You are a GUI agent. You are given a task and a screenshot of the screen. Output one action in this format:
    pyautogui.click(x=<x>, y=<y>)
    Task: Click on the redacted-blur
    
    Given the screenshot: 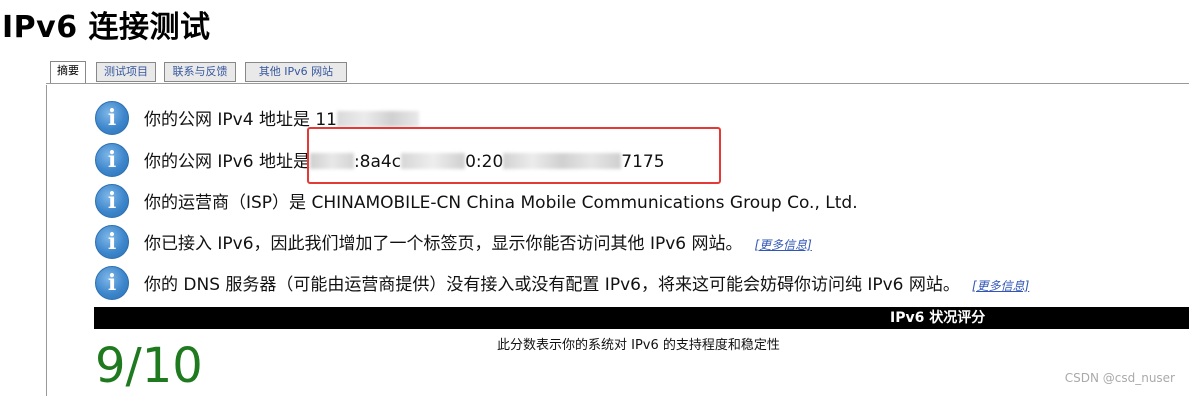 What is the action you would take?
    pyautogui.click(x=378, y=119)
    